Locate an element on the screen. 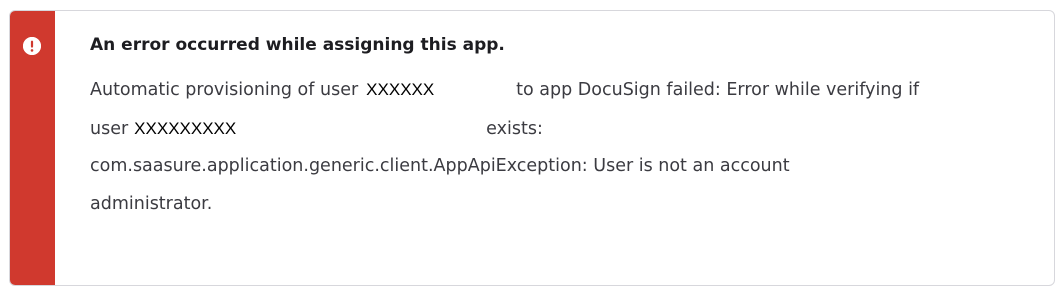 Image resolution: width=1061 pixels, height=293 pixels. message-line-2: user XXXXXXXXX exists: is located at coordinates (560, 129).